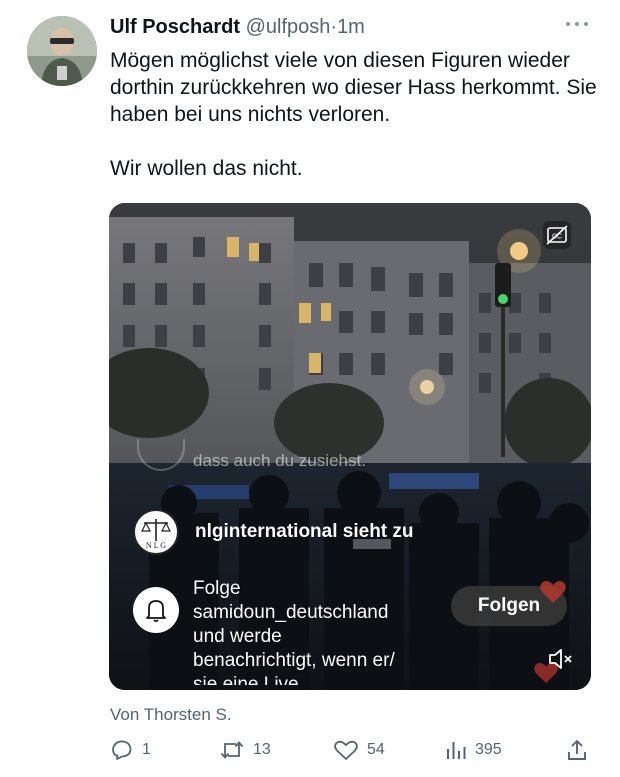 This screenshot has width=620, height=777. What do you see at coordinates (488, 749) in the screenshot?
I see `view-count: 395` at bounding box center [488, 749].